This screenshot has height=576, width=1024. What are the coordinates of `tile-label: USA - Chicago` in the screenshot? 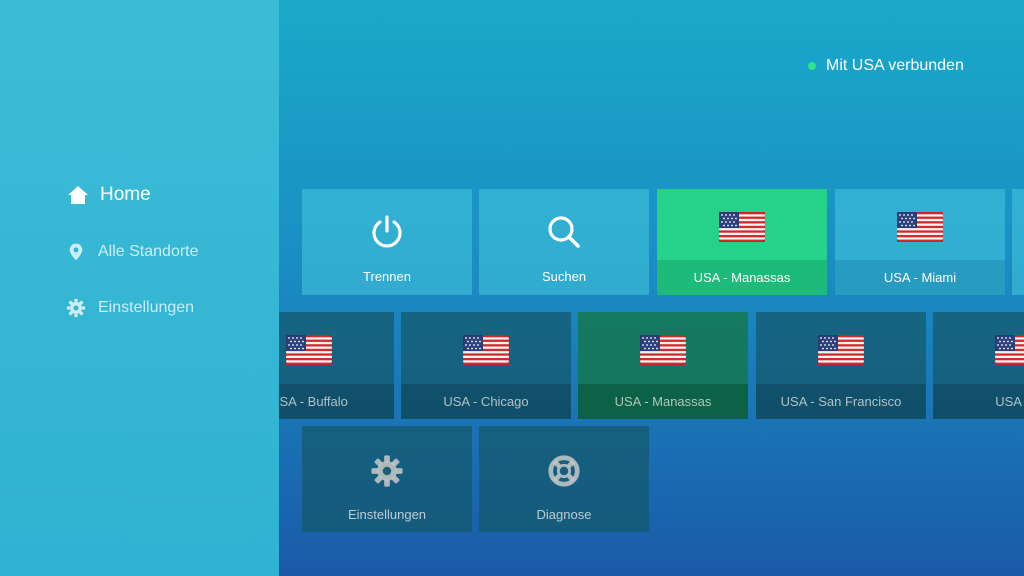 It's located at (486, 401).